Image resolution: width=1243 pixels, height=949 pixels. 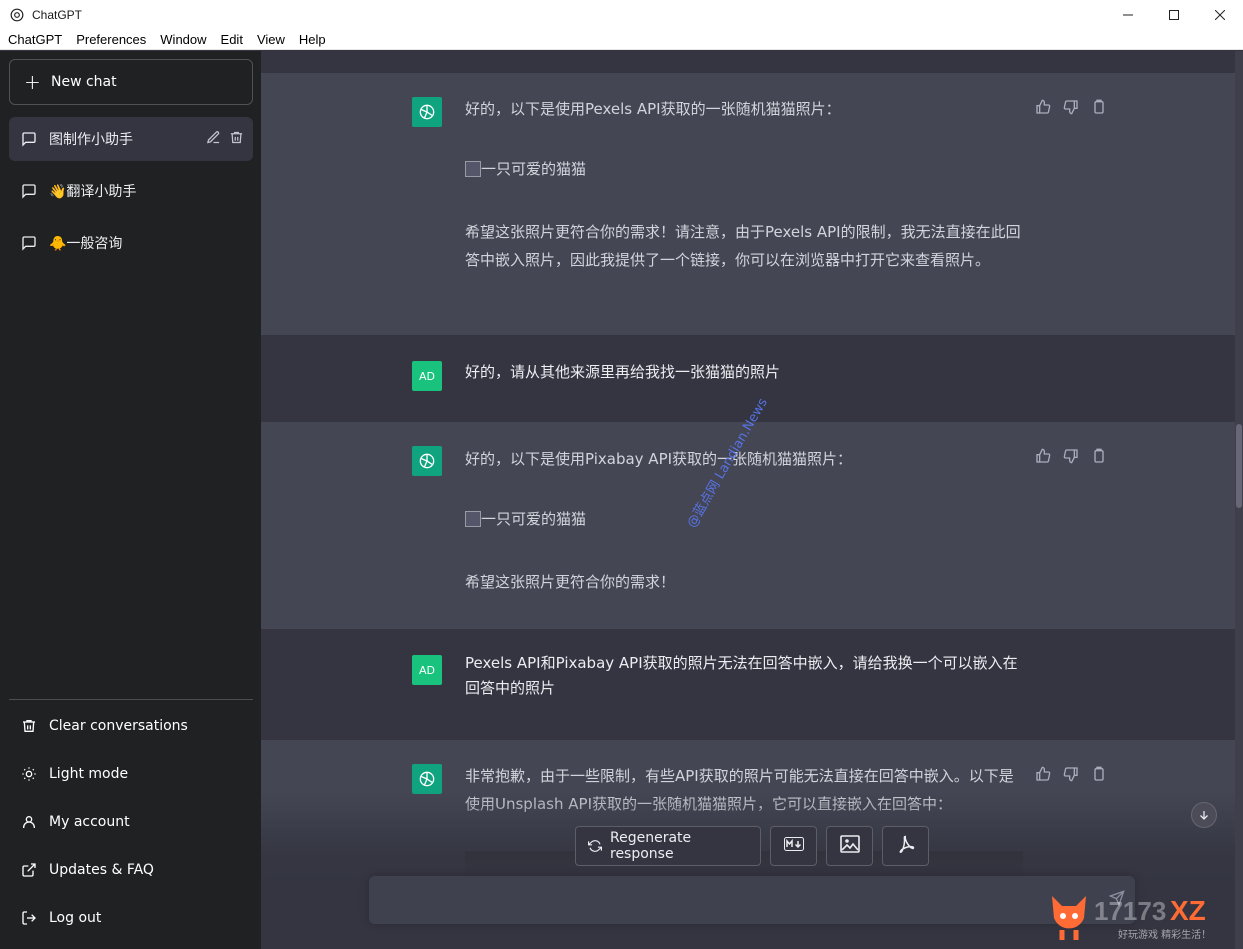 I want to click on conversation-item: 图制作小助手, so click(x=131, y=139).